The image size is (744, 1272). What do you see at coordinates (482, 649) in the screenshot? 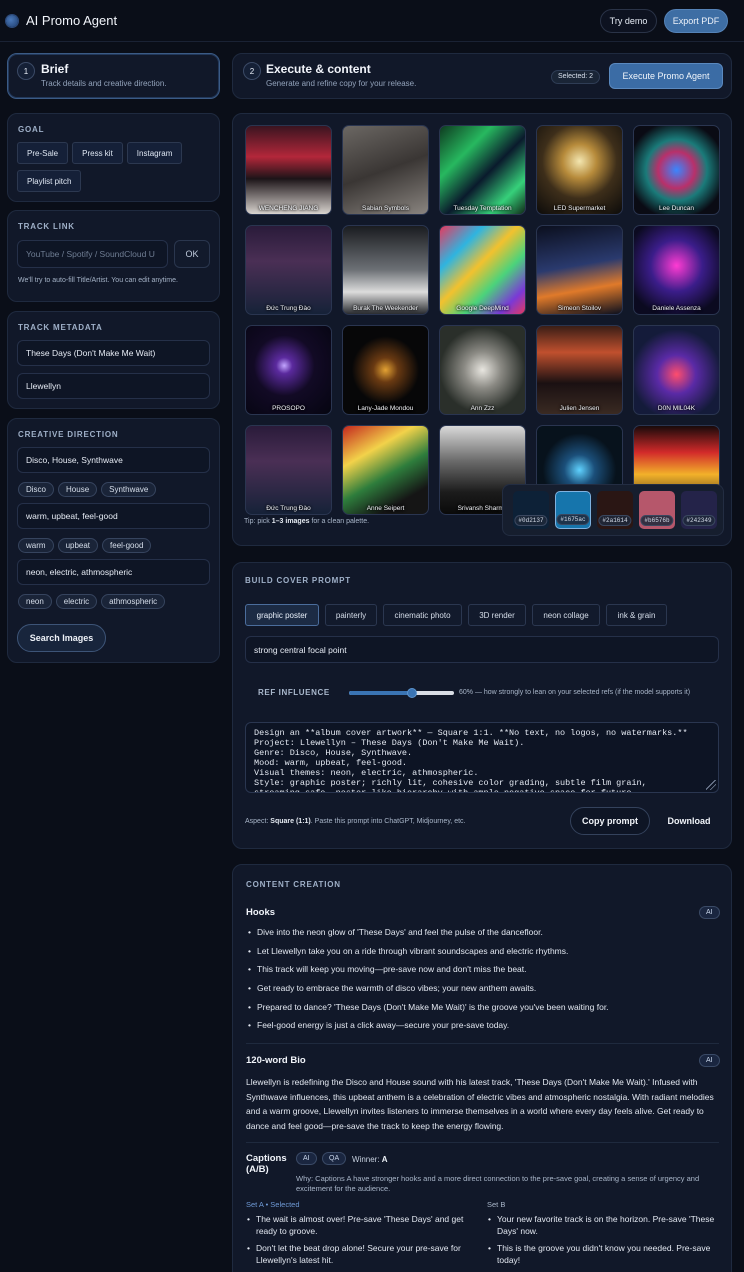
I see `focal-point-input: strong central focal point` at bounding box center [482, 649].